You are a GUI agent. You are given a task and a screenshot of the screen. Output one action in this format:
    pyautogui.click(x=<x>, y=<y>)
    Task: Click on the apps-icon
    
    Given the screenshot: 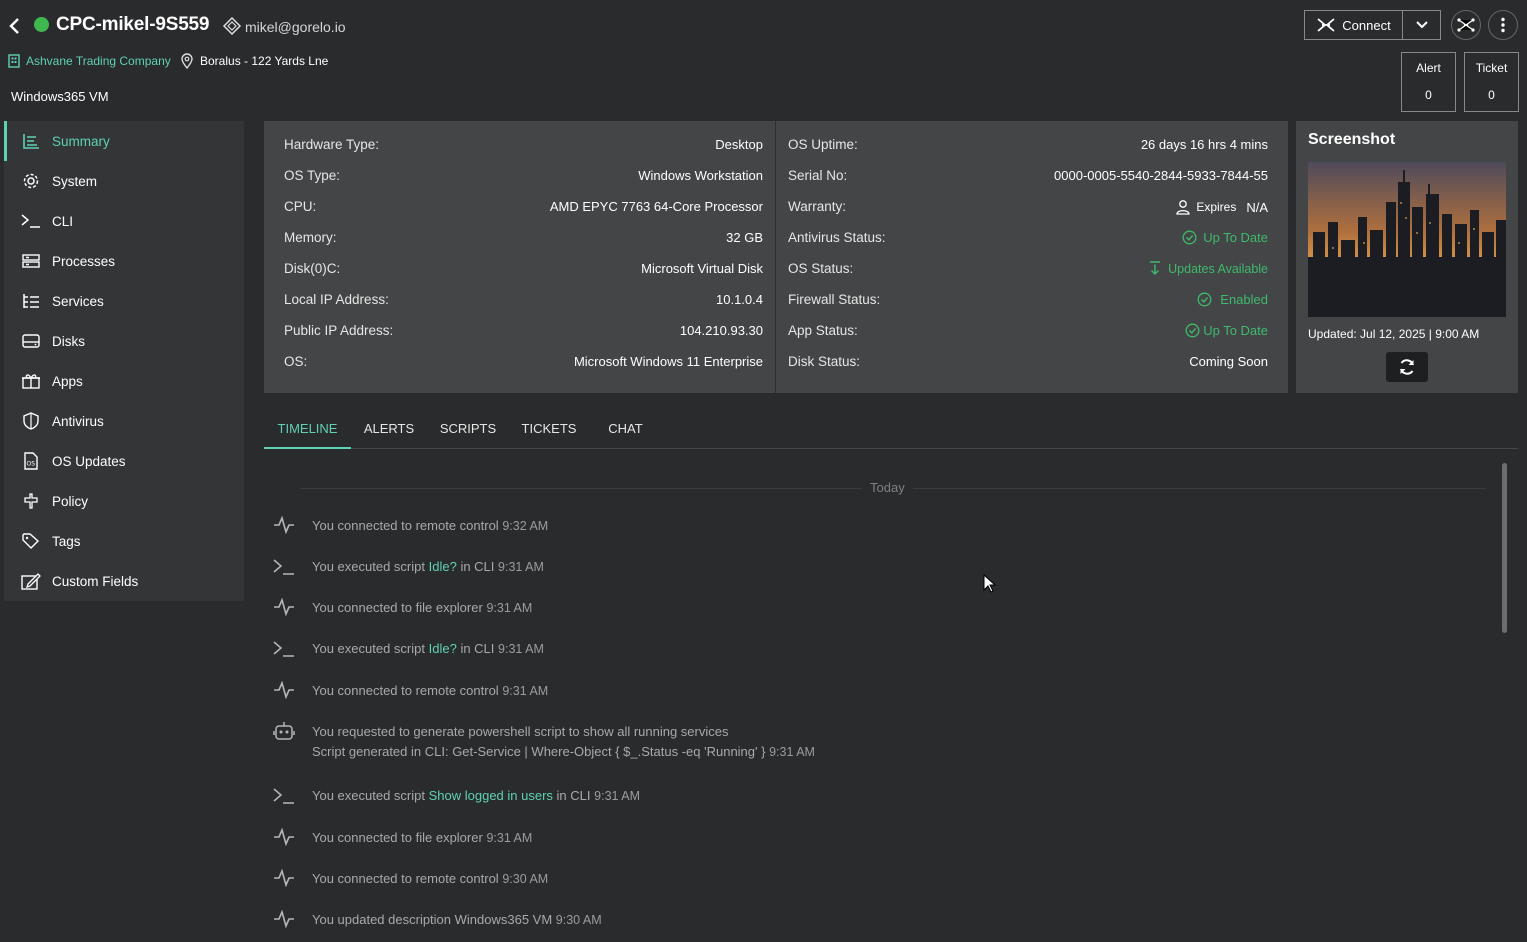 What is the action you would take?
    pyautogui.click(x=31, y=381)
    